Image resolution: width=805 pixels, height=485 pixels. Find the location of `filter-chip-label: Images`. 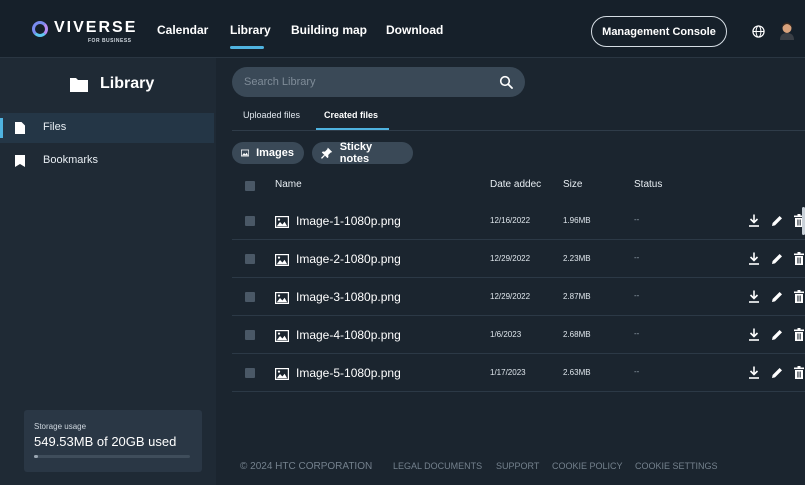

filter-chip-label: Images is located at coordinates (275, 153).